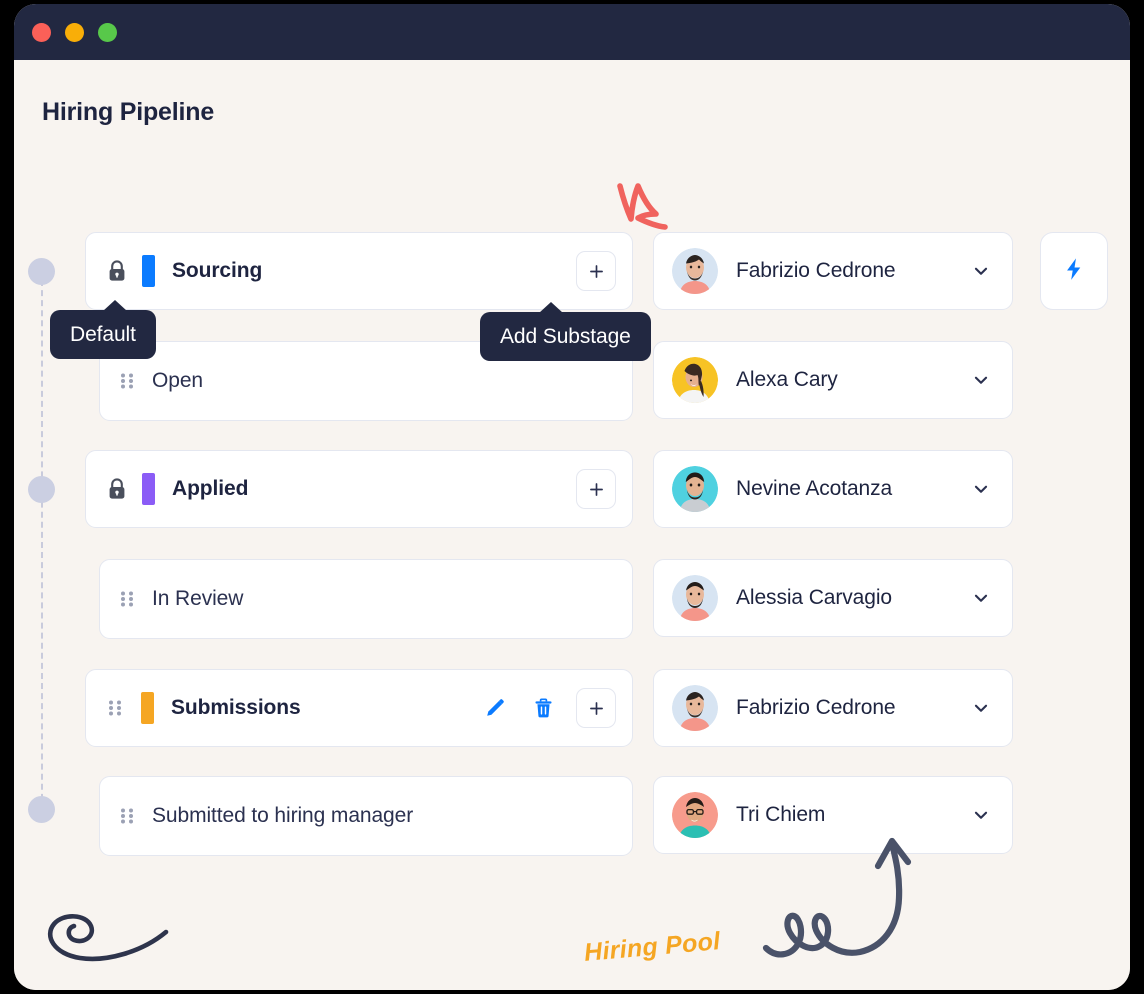 This screenshot has width=1144, height=994. What do you see at coordinates (572, 32) in the screenshot?
I see `window-titlebar` at bounding box center [572, 32].